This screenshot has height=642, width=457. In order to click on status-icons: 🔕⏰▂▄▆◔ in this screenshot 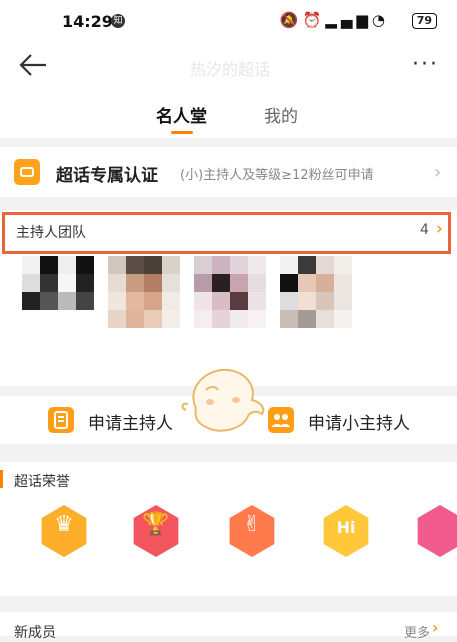, I will do `click(334, 20)`.